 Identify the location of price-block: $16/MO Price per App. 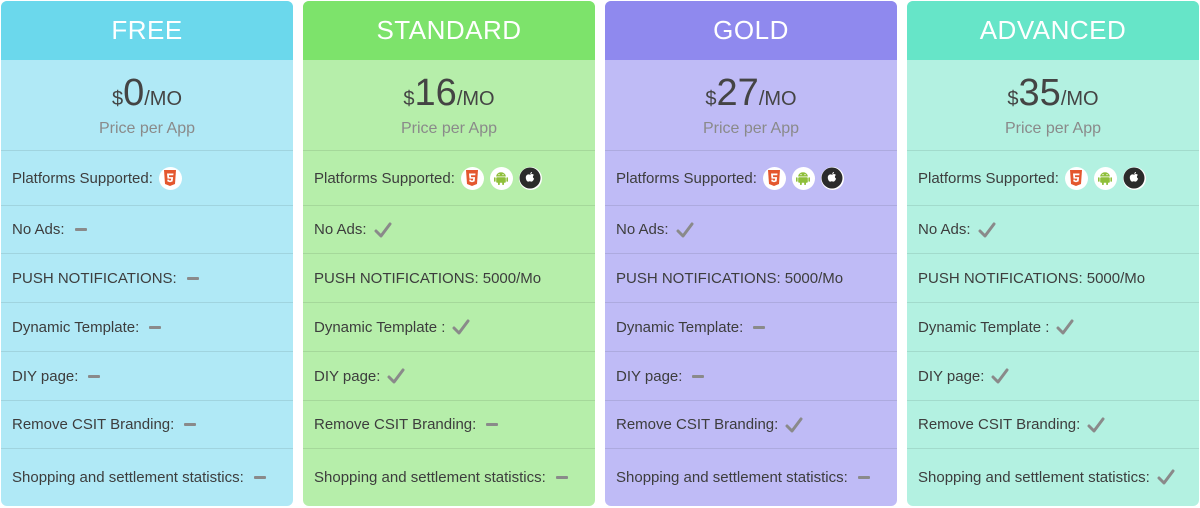
(449, 105).